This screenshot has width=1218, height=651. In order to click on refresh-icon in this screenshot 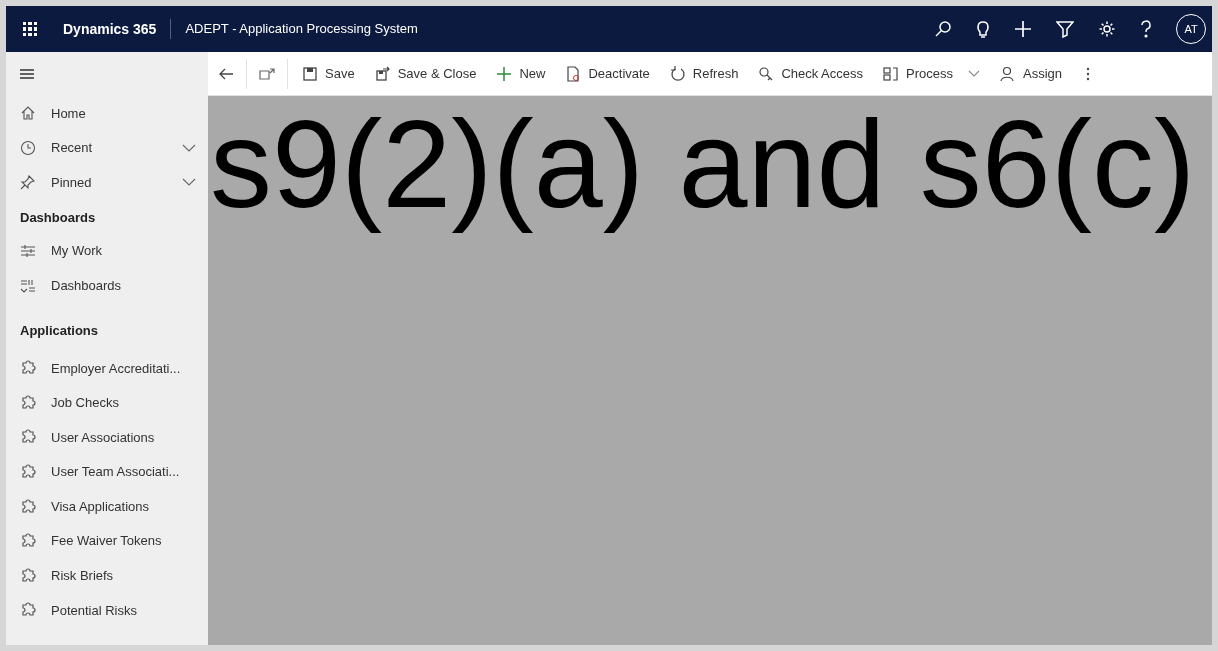, I will do `click(677, 73)`.